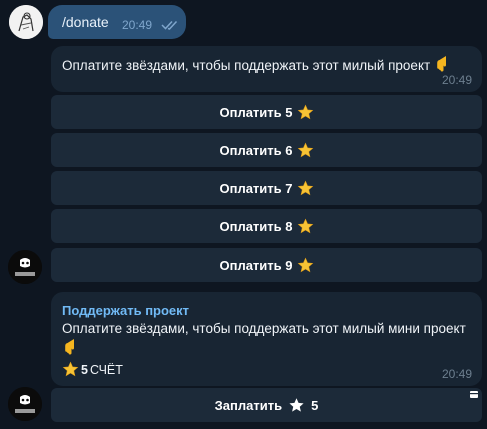  What do you see at coordinates (137, 25) in the screenshot?
I see `outgoing-message-time: 20:49` at bounding box center [137, 25].